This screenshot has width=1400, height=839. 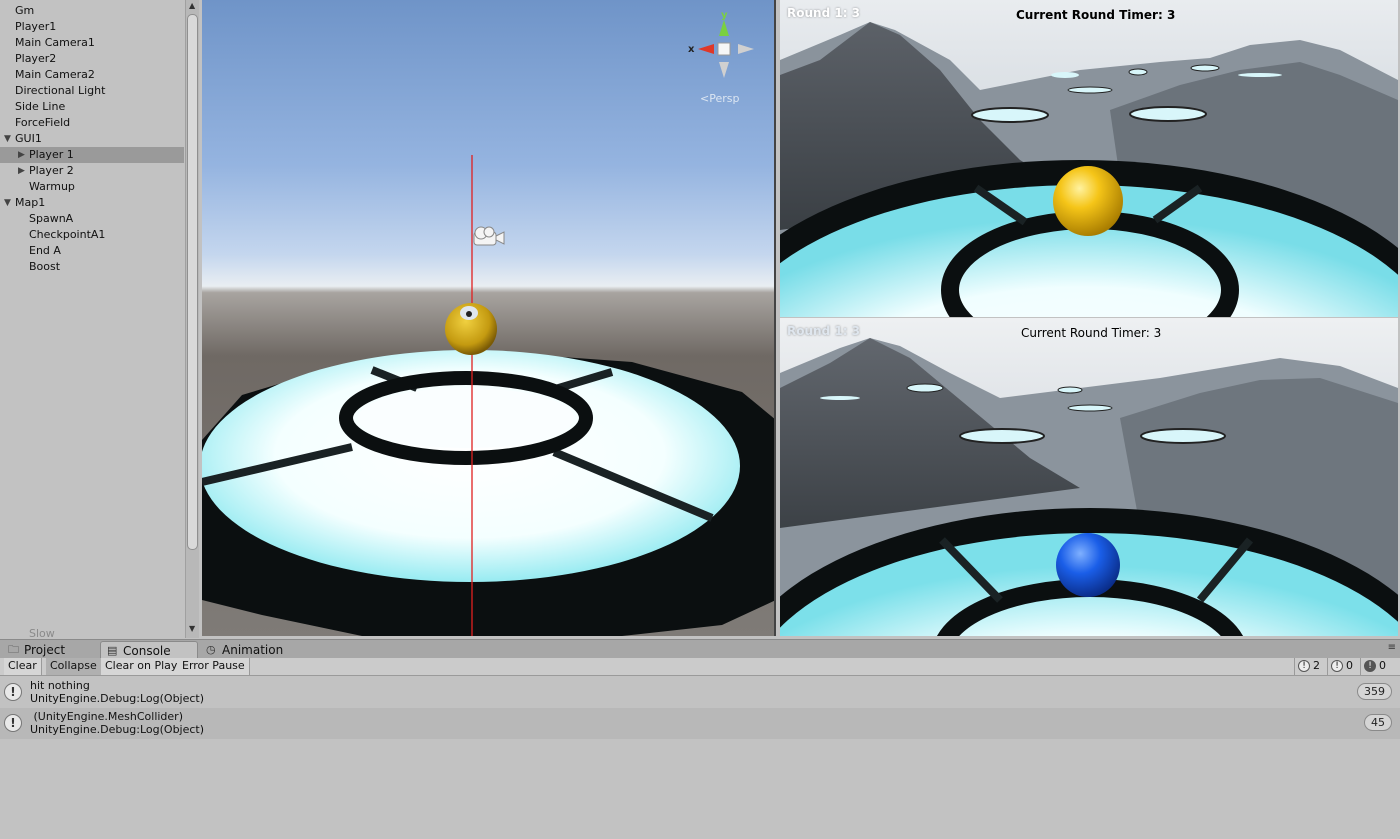 What do you see at coordinates (192, 628) in the screenshot?
I see `scroll-down-icon: ▼` at bounding box center [192, 628].